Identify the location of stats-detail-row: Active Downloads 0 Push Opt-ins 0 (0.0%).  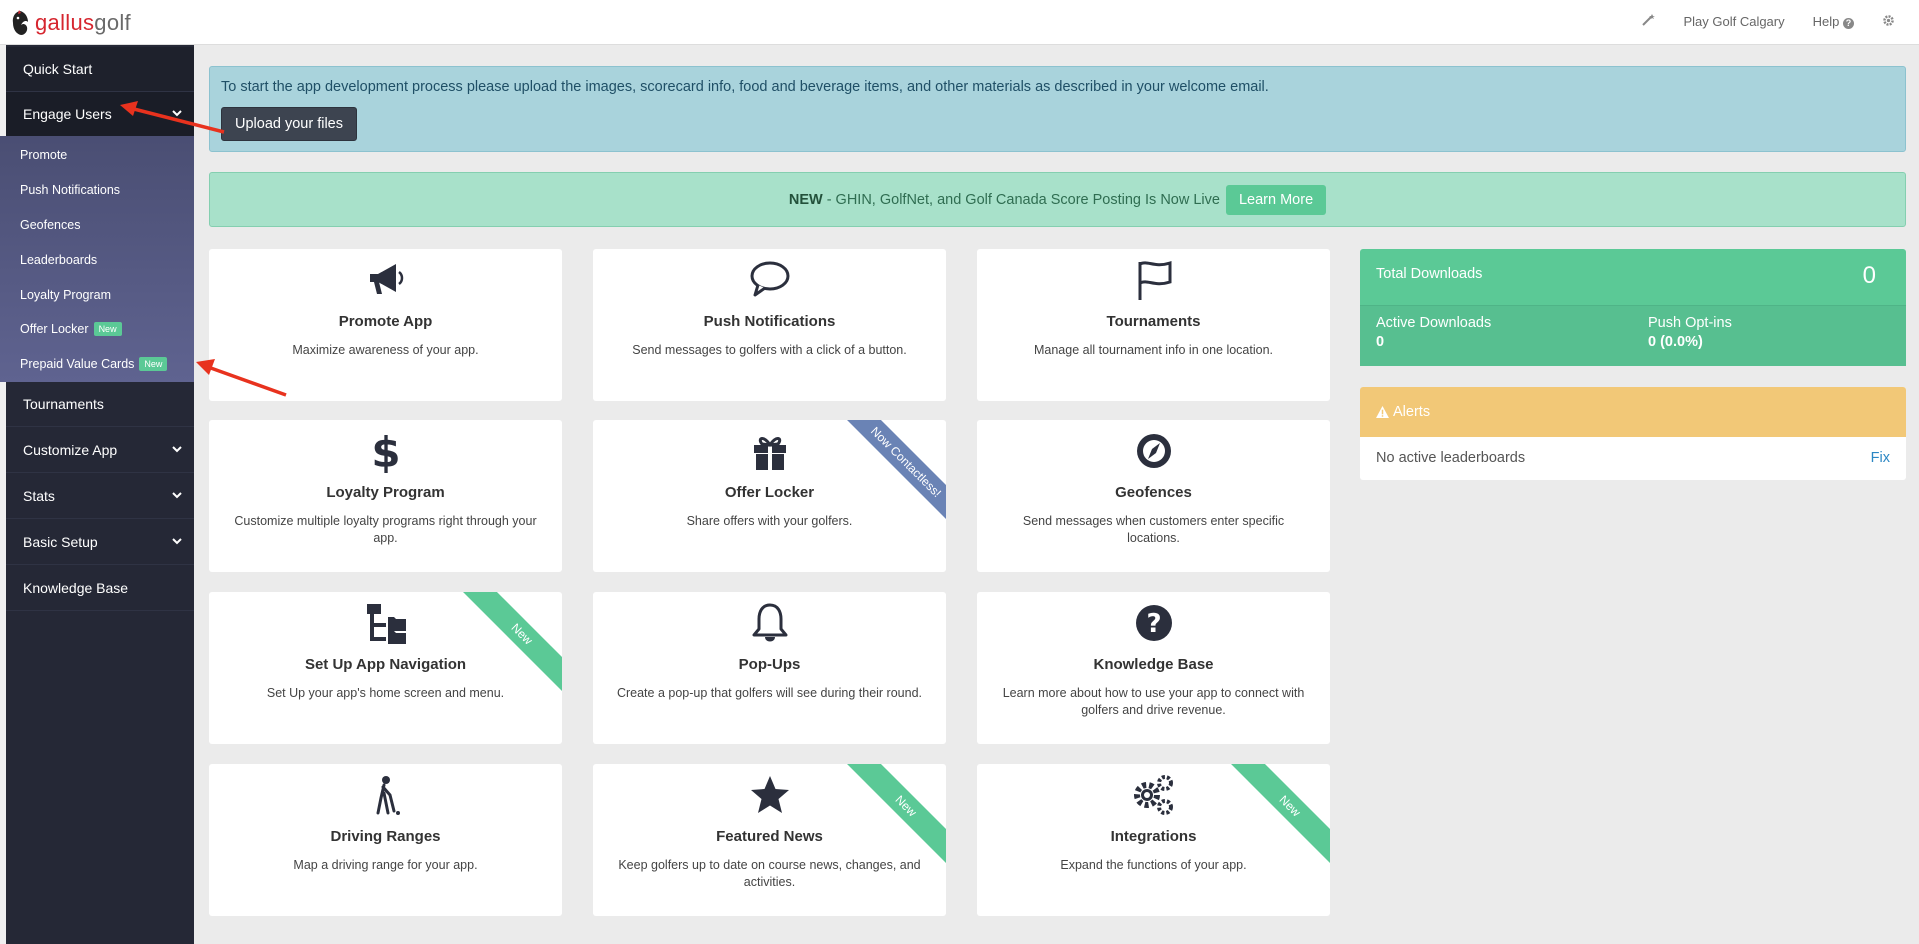
(1633, 336).